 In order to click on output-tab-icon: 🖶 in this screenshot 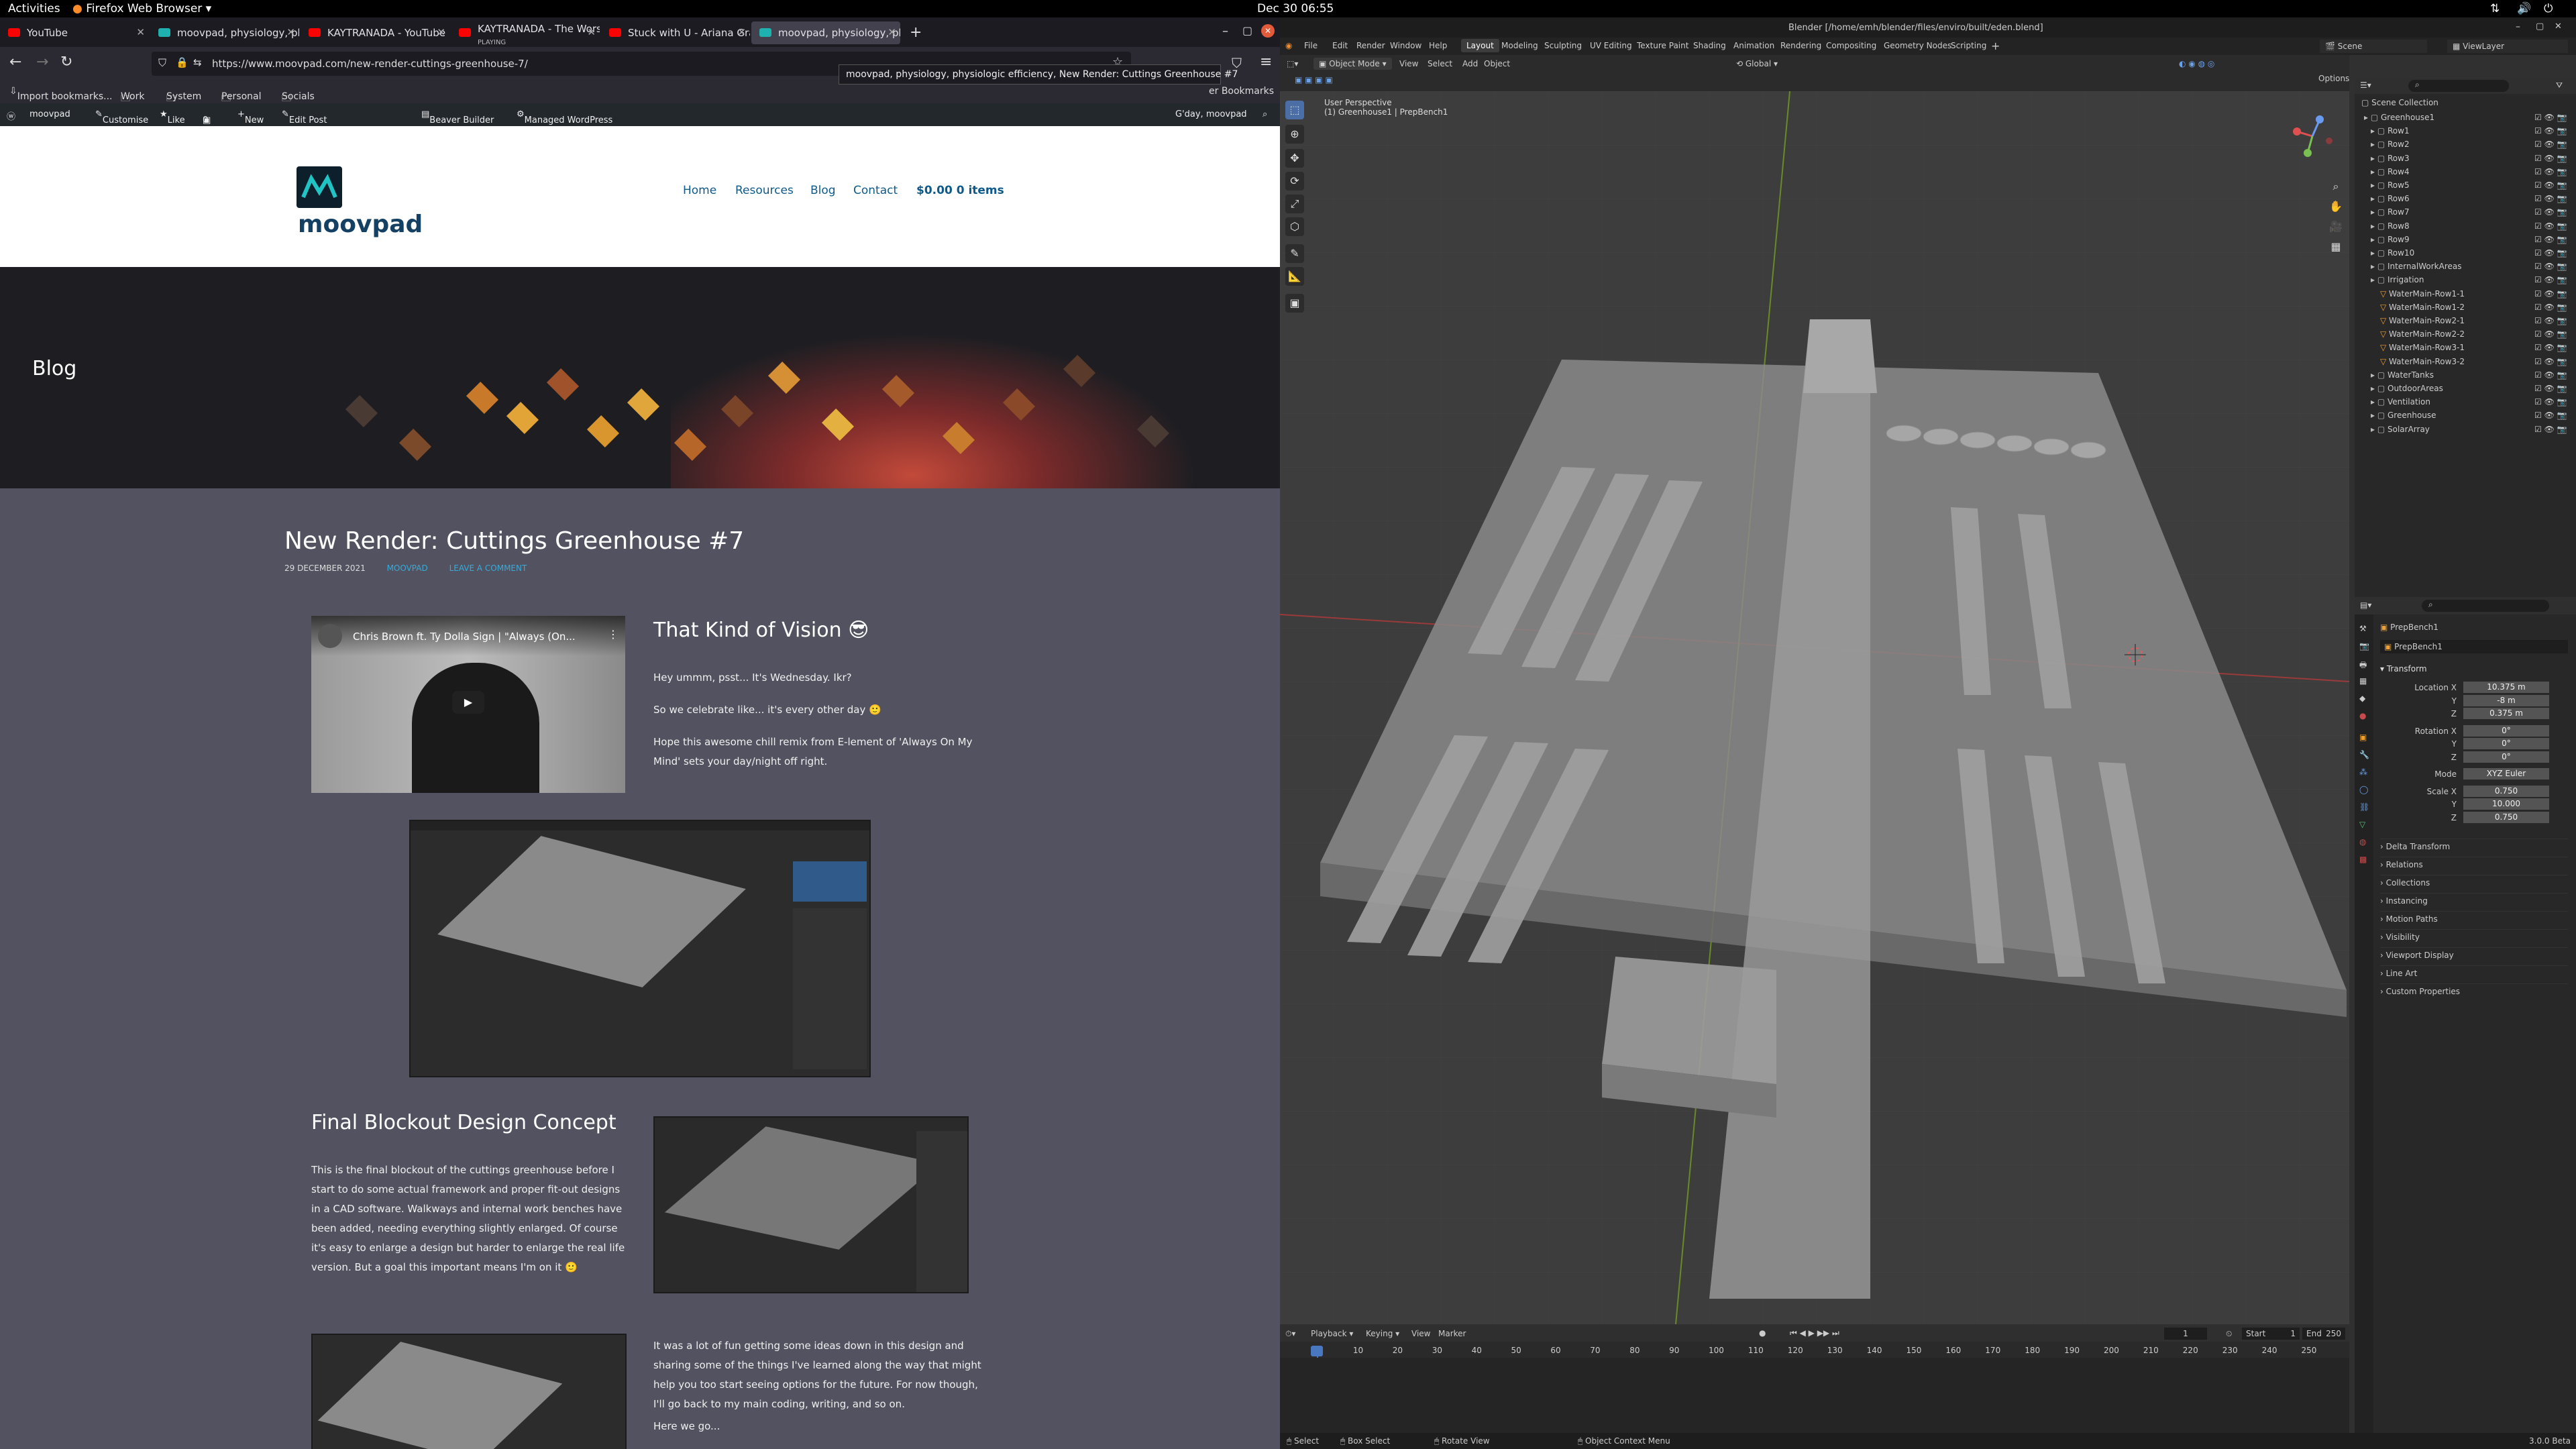, I will do `click(2363, 666)`.